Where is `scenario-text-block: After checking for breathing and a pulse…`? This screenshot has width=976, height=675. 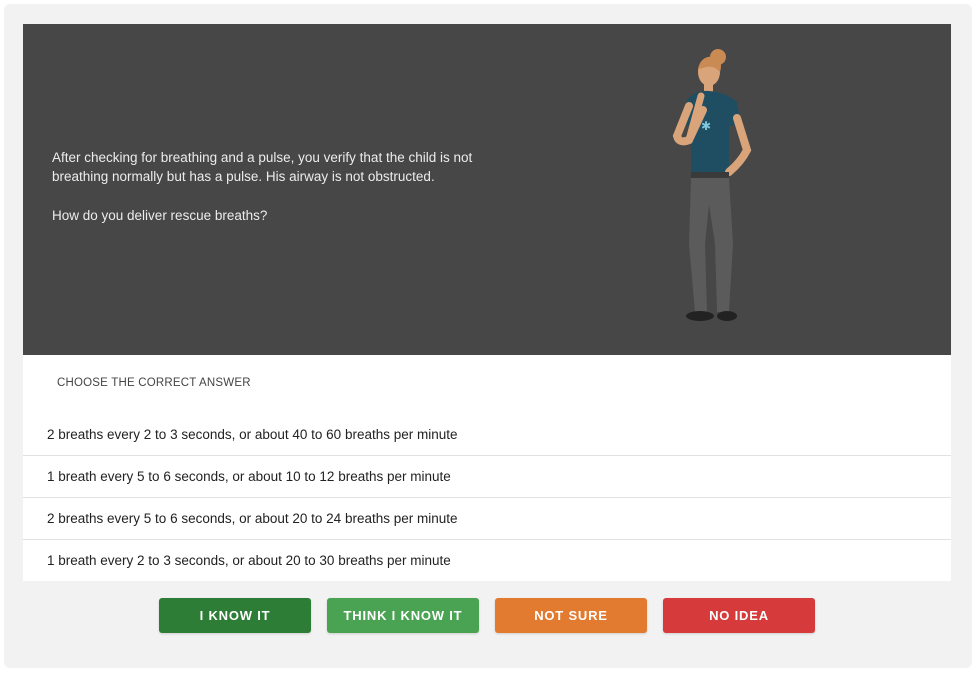
scenario-text-block: After checking for breathing and a pulse… is located at coordinates (277, 196).